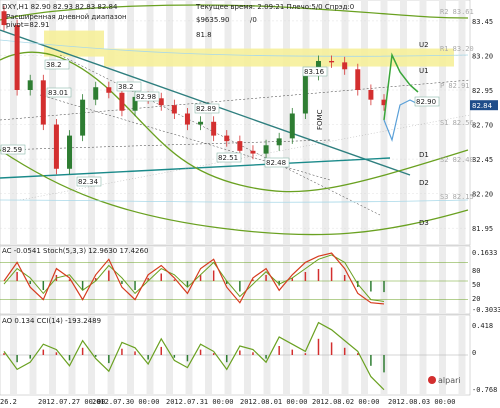 The height and width of the screenshot is (408, 500). What do you see at coordinates (27, 25) in the screenshot?
I see `info-line-2: pivot=82.91` at bounding box center [27, 25].